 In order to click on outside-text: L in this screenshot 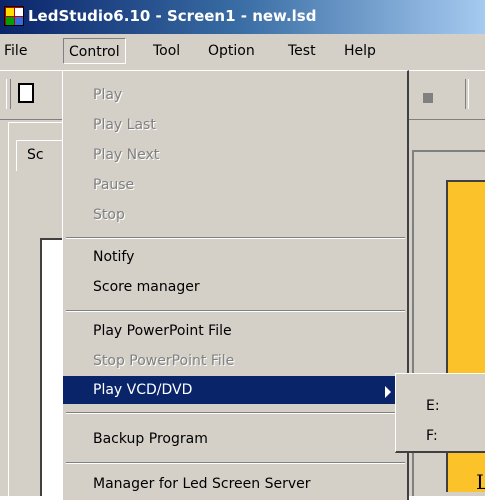, I will do `click(480, 482)`.